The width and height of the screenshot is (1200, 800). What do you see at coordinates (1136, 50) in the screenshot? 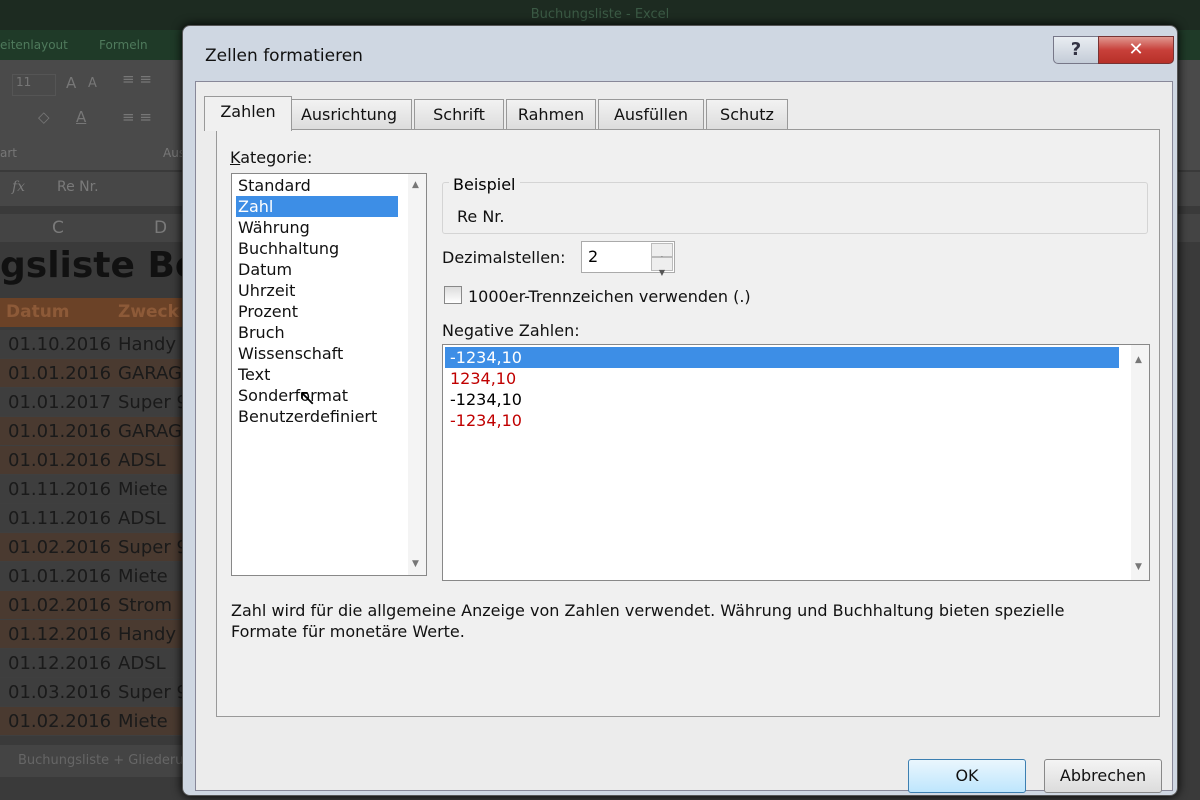
I see `close-button: ✕` at bounding box center [1136, 50].